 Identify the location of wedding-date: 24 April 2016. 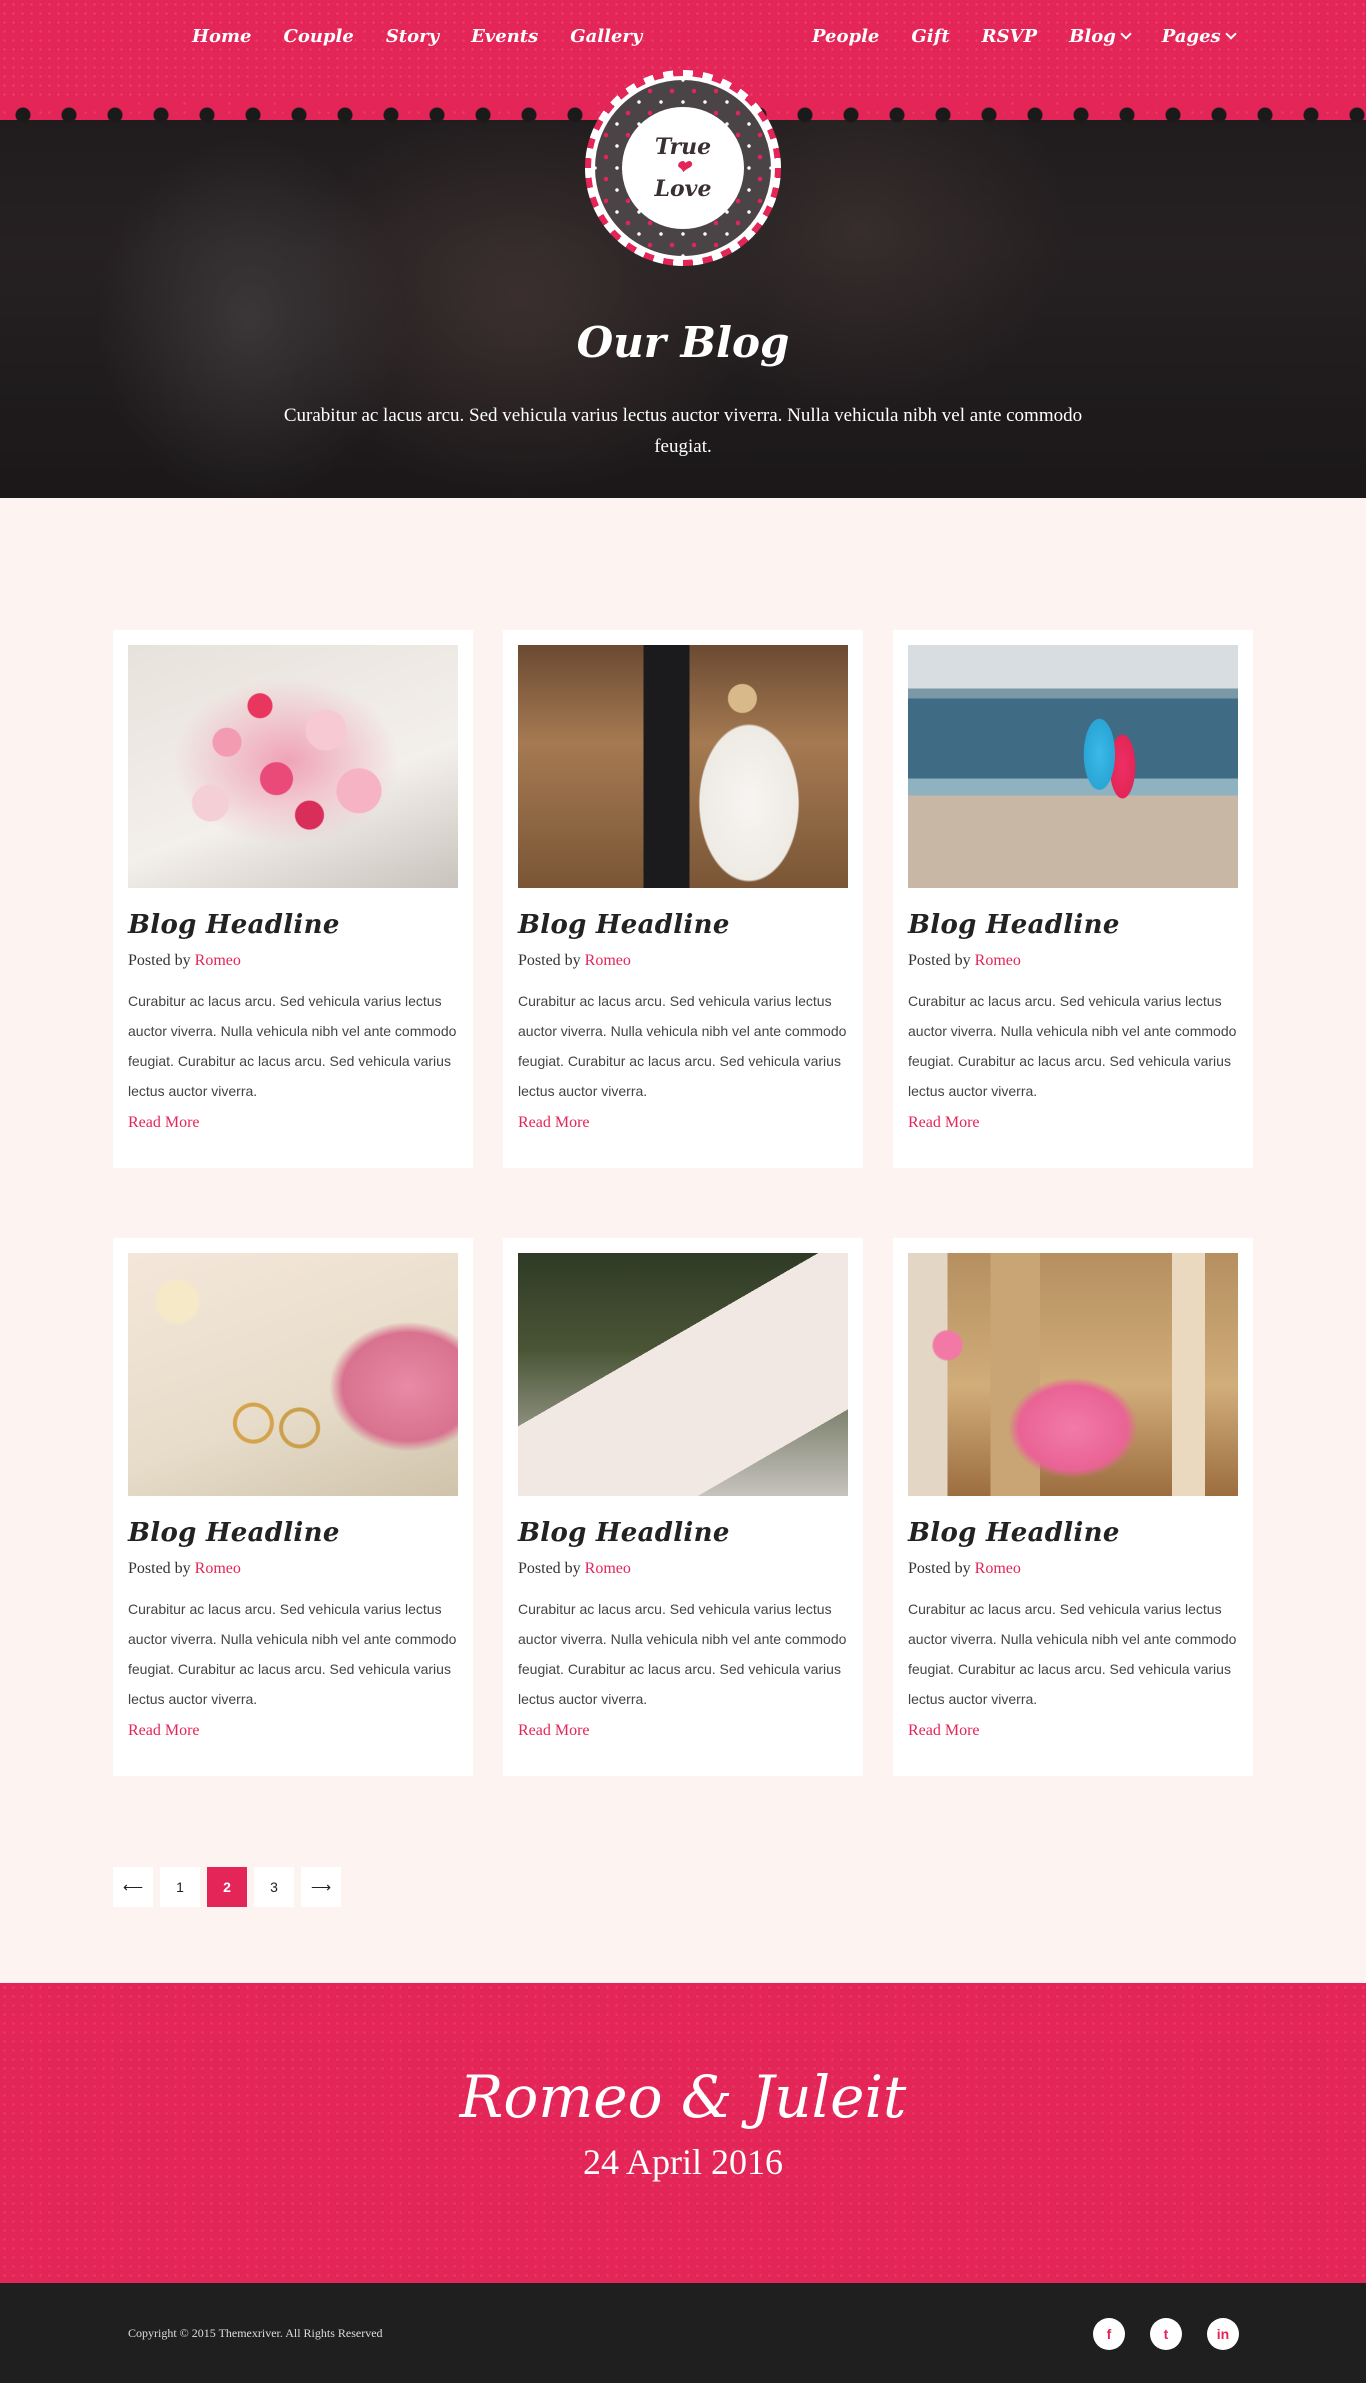
(682, 2162).